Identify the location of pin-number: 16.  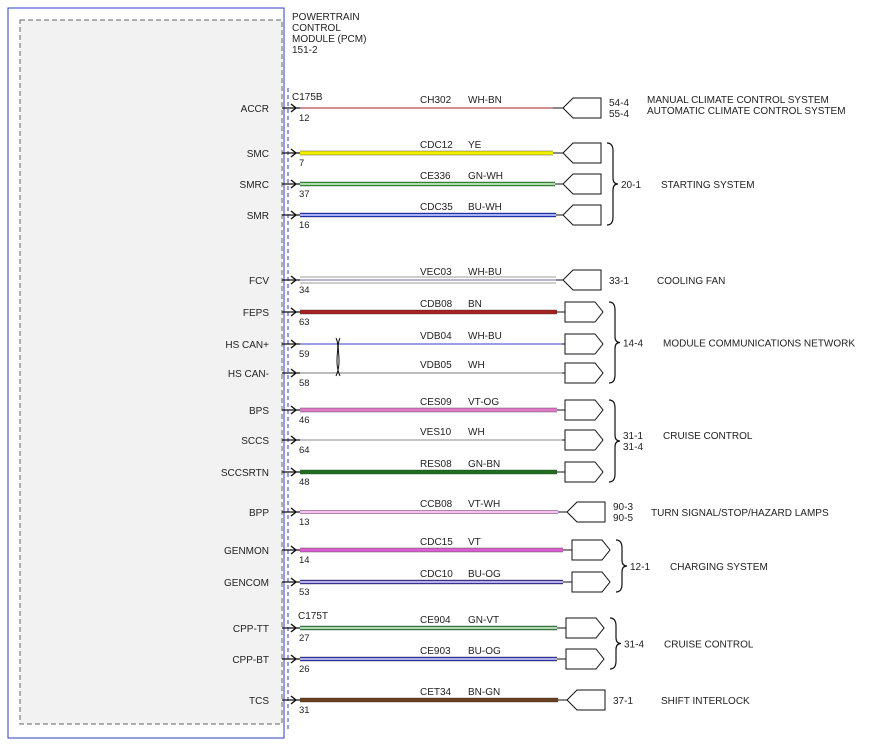
(304, 225).